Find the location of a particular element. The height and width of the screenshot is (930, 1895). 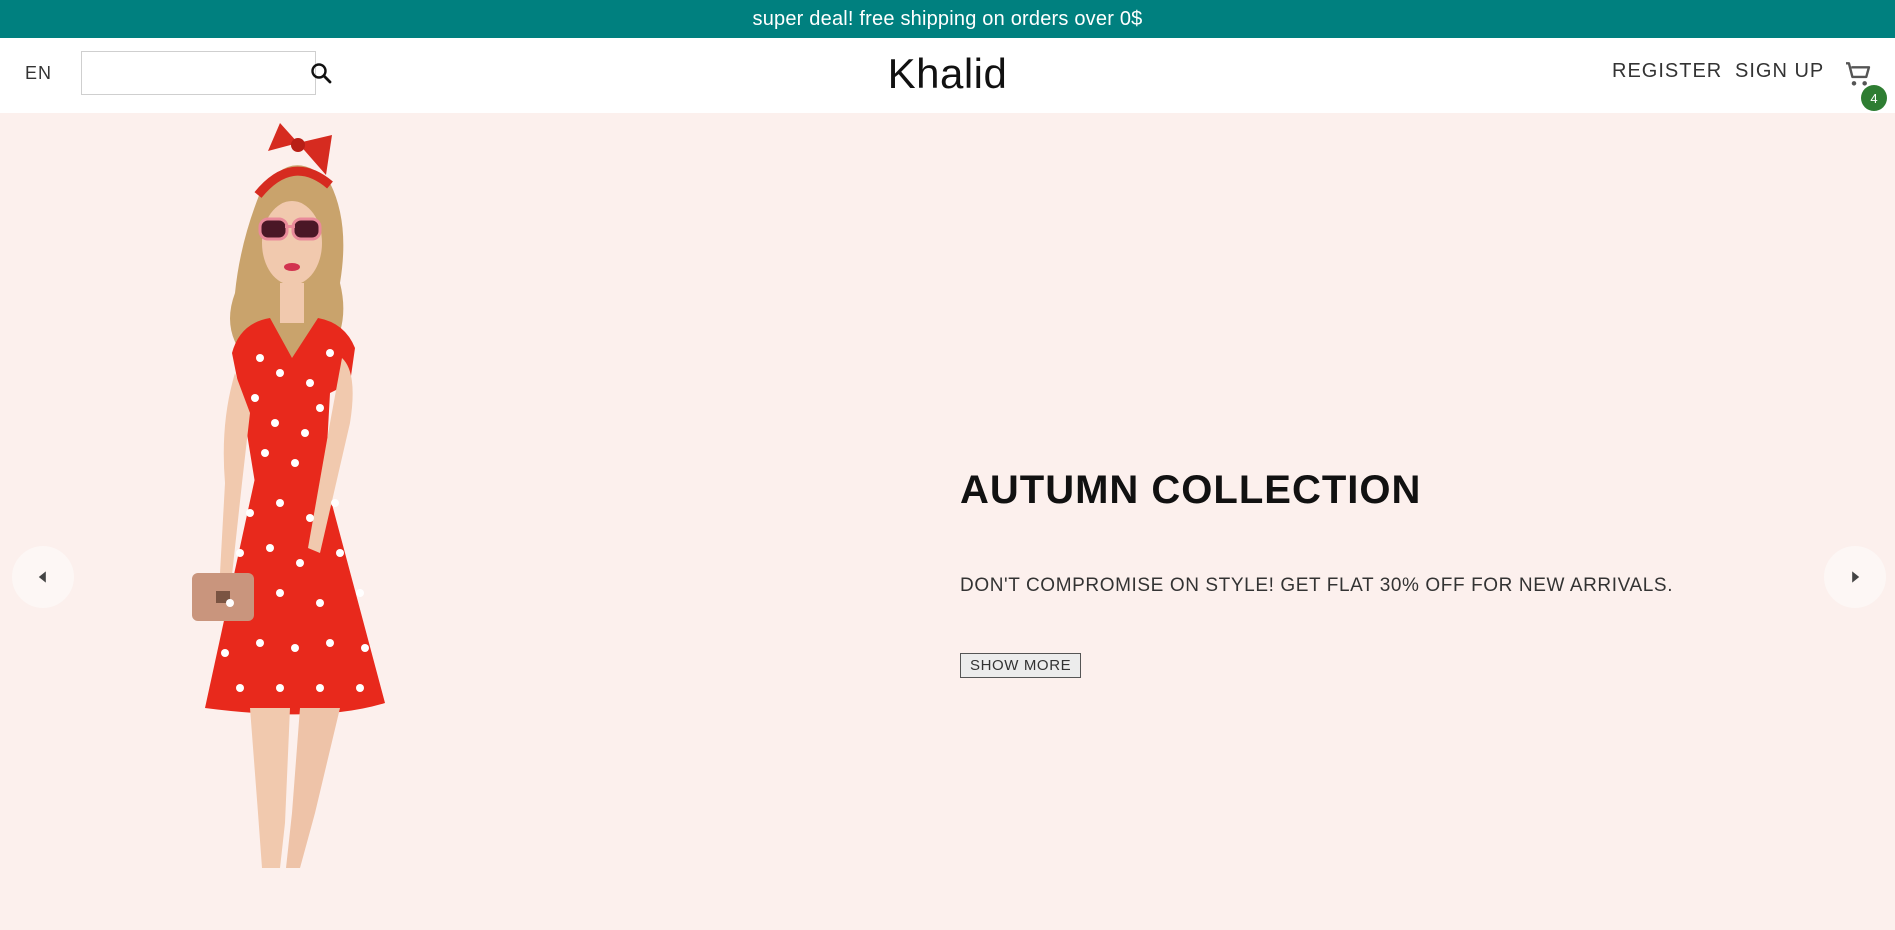

hero-model-image is located at coordinates (288, 495).